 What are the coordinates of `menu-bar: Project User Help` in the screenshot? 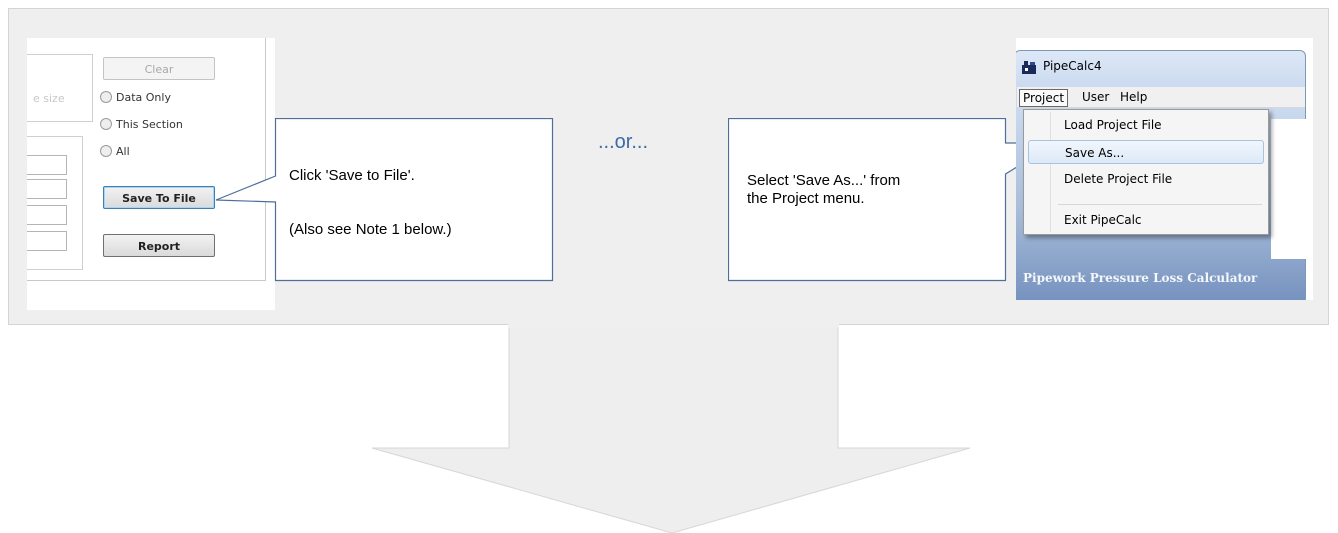 It's located at (1161, 97).